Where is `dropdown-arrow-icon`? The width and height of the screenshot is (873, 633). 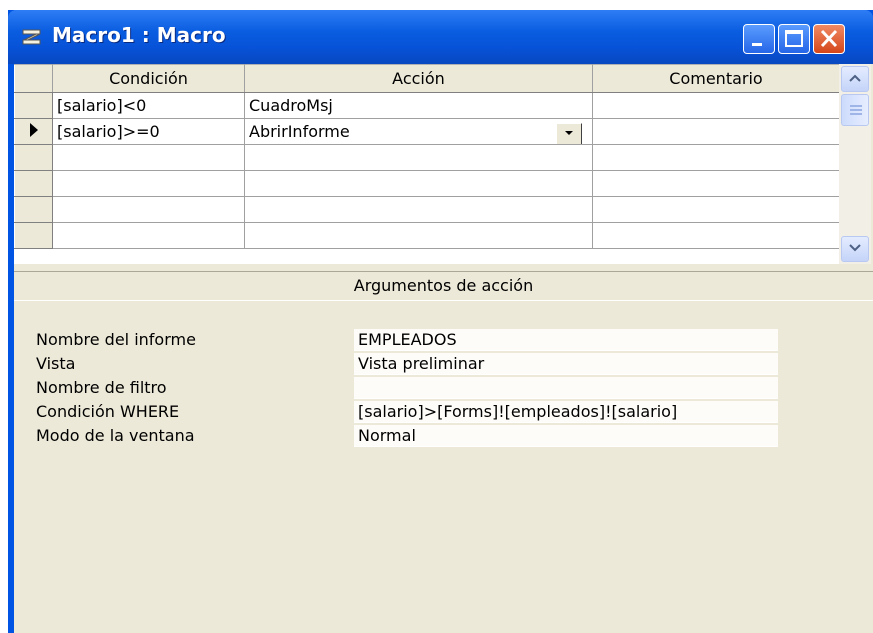 dropdown-arrow-icon is located at coordinates (569, 133).